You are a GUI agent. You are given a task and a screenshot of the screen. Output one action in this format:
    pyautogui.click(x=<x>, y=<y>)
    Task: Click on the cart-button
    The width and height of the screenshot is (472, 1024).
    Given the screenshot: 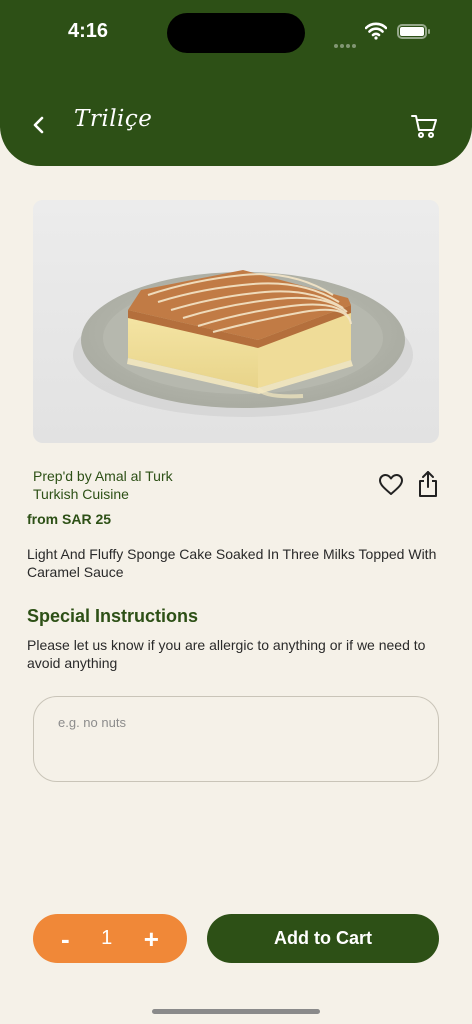 What is the action you would take?
    pyautogui.click(x=425, y=127)
    